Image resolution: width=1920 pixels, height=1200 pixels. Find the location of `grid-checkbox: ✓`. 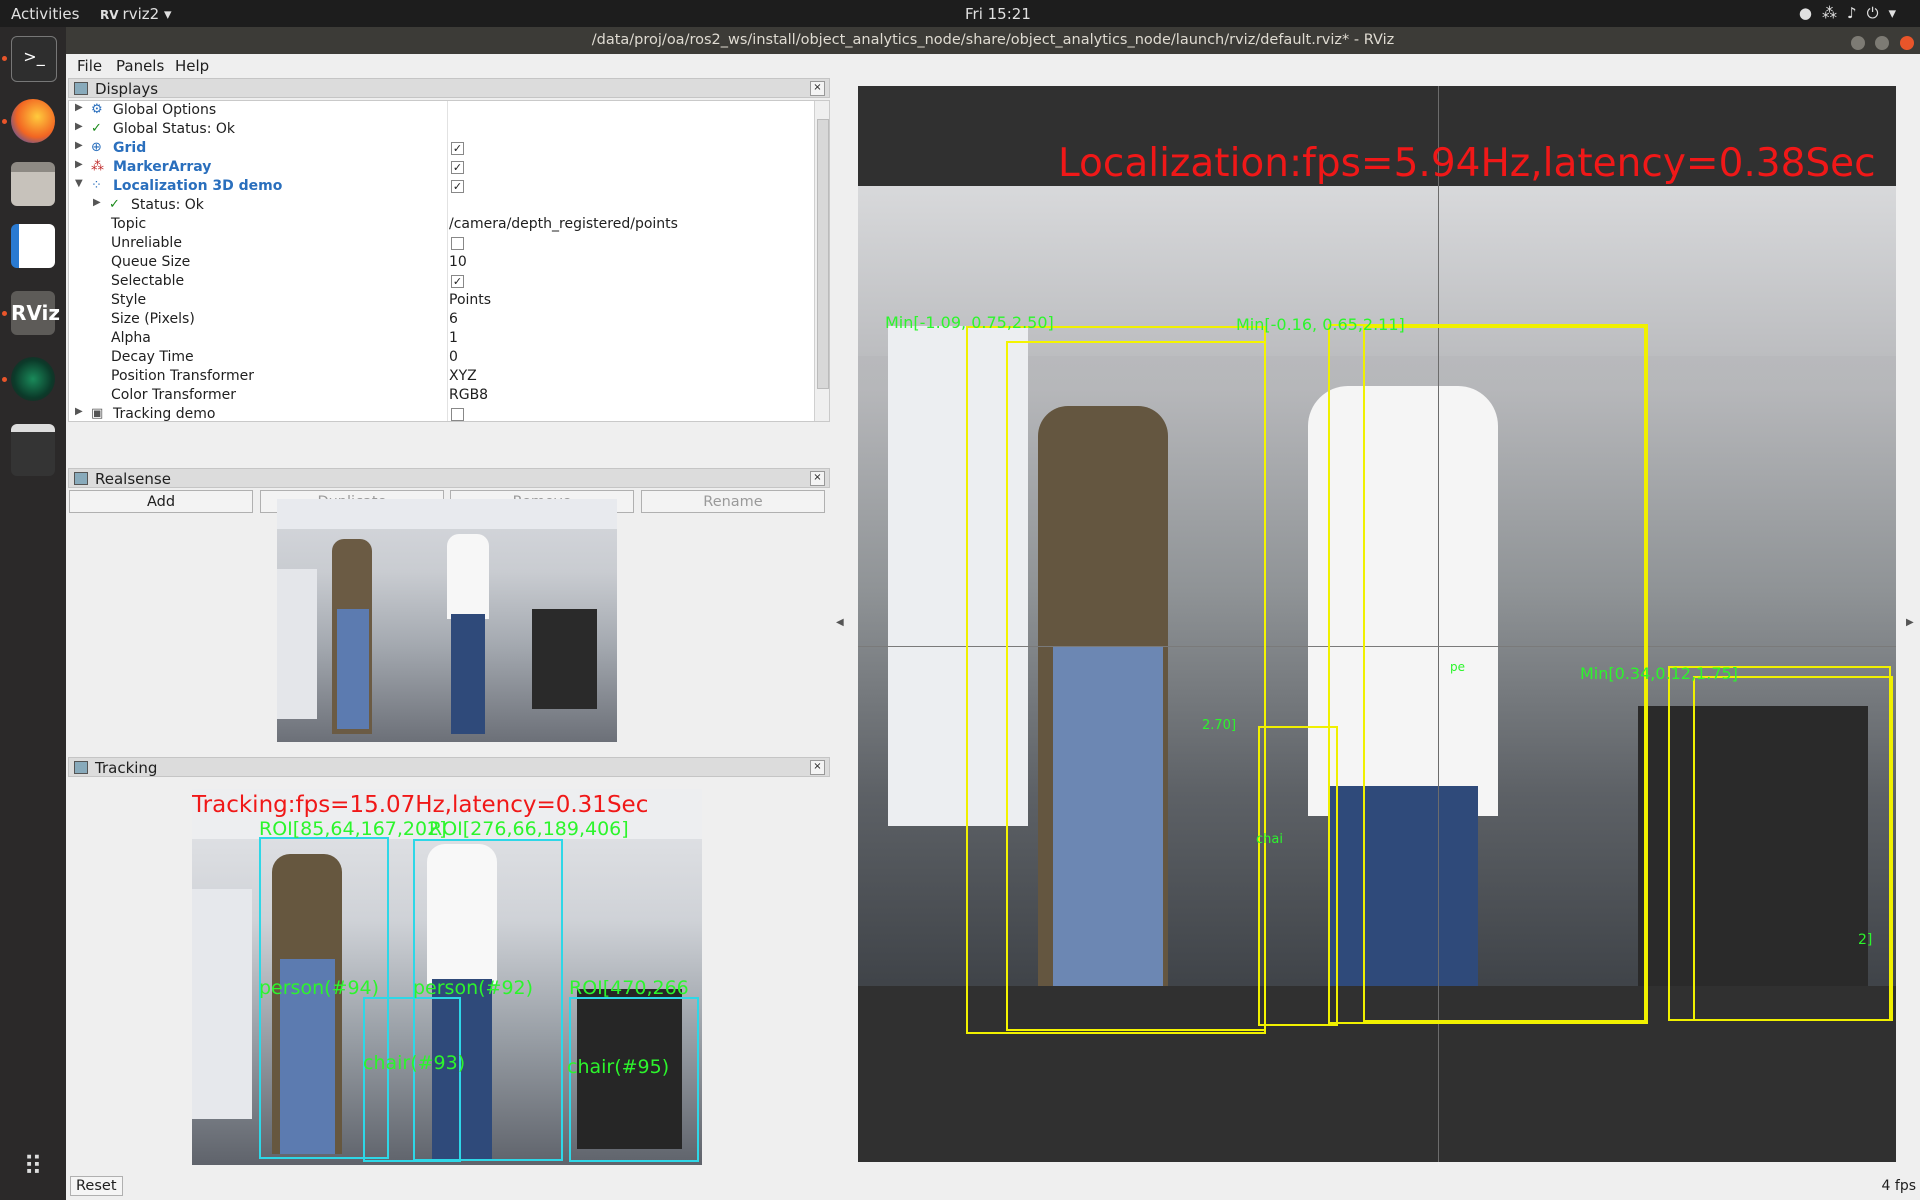

grid-checkbox: ✓ is located at coordinates (457, 148).